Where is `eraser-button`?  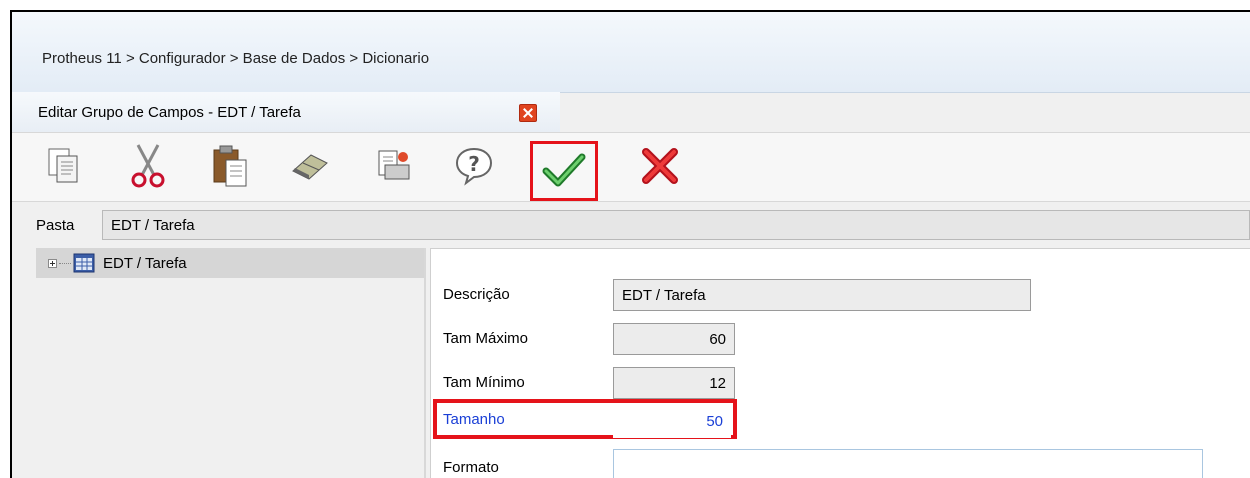
eraser-button is located at coordinates (310, 166).